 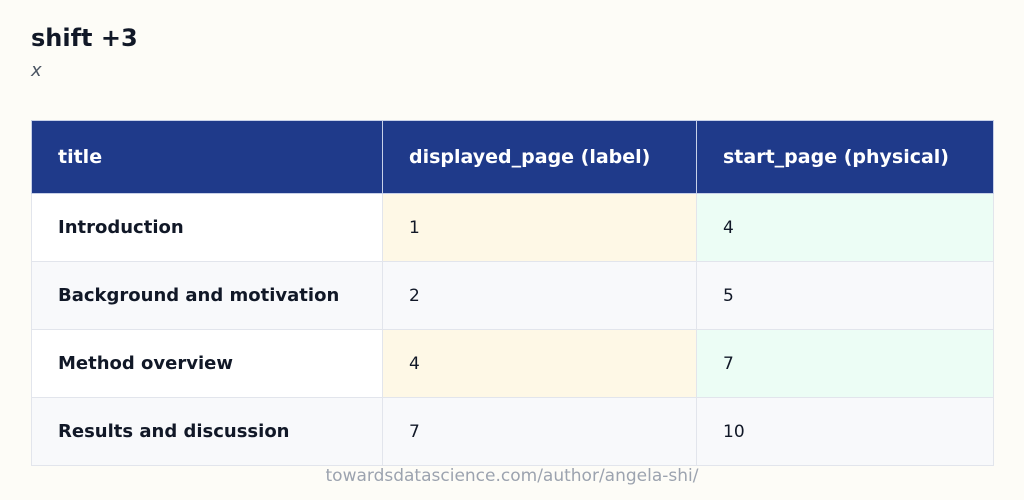 I want to click on column-header-start-page: start_page (physical), so click(x=845, y=157).